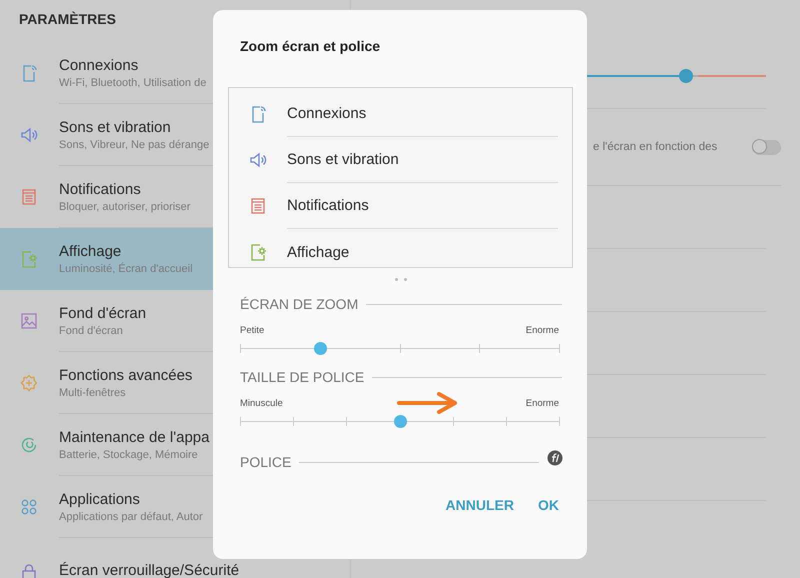  Describe the element at coordinates (555, 458) in the screenshot. I see `font-icon` at that location.